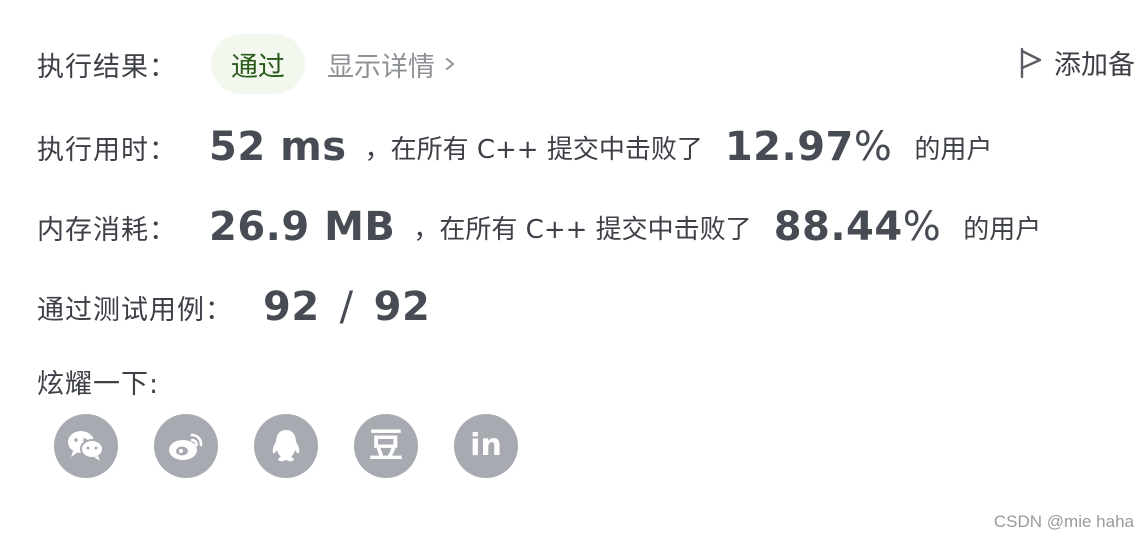  I want to click on testcases-total: 92, so click(402, 307).